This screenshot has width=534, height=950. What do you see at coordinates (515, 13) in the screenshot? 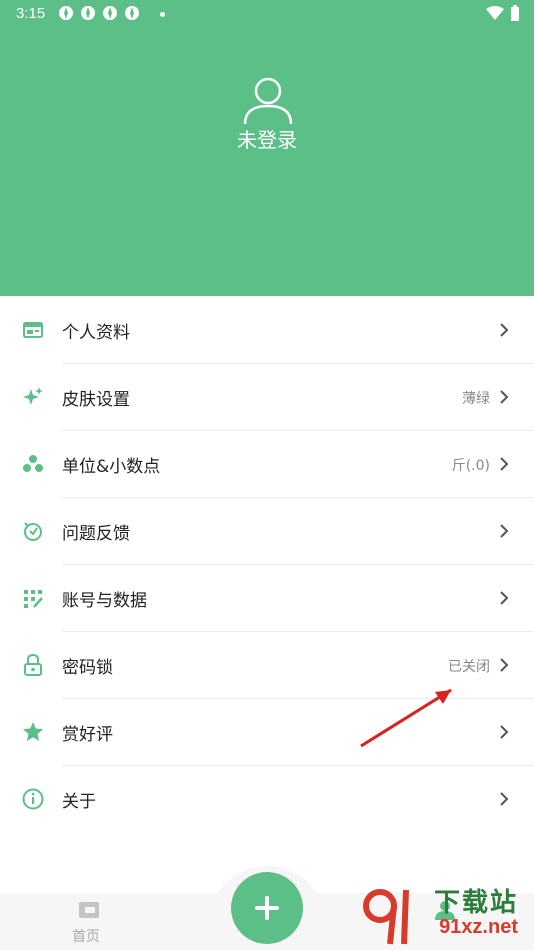
I see `battery-icon` at bounding box center [515, 13].